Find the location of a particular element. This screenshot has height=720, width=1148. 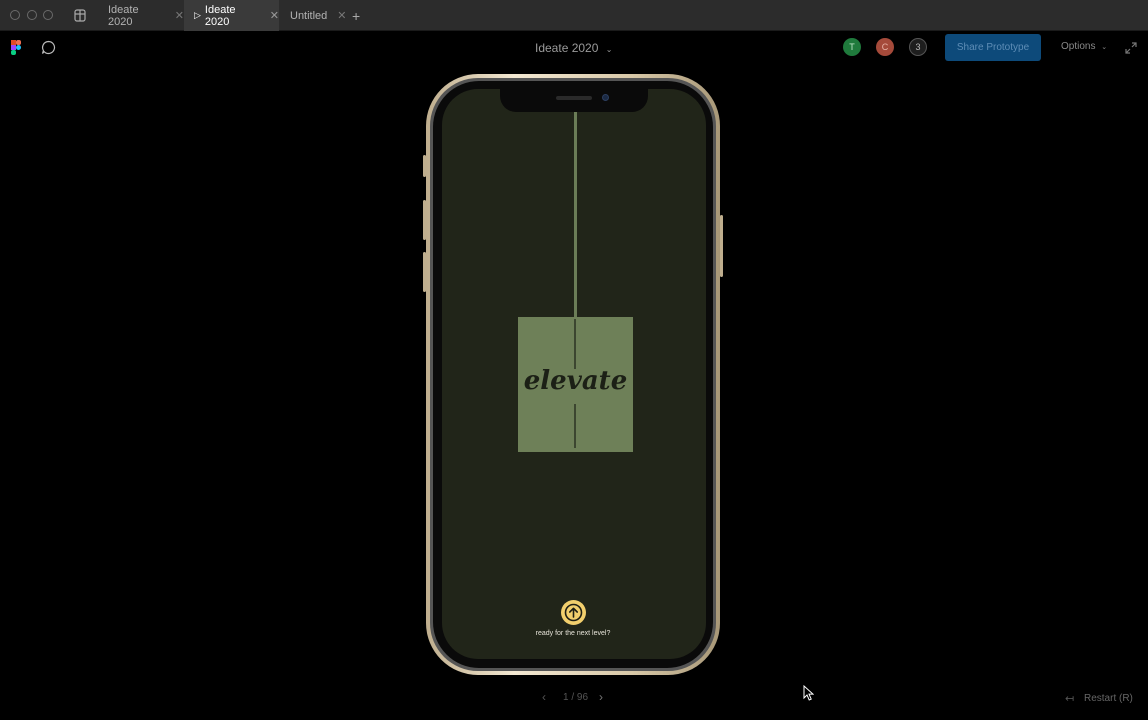

comment-icon is located at coordinates (48, 47).